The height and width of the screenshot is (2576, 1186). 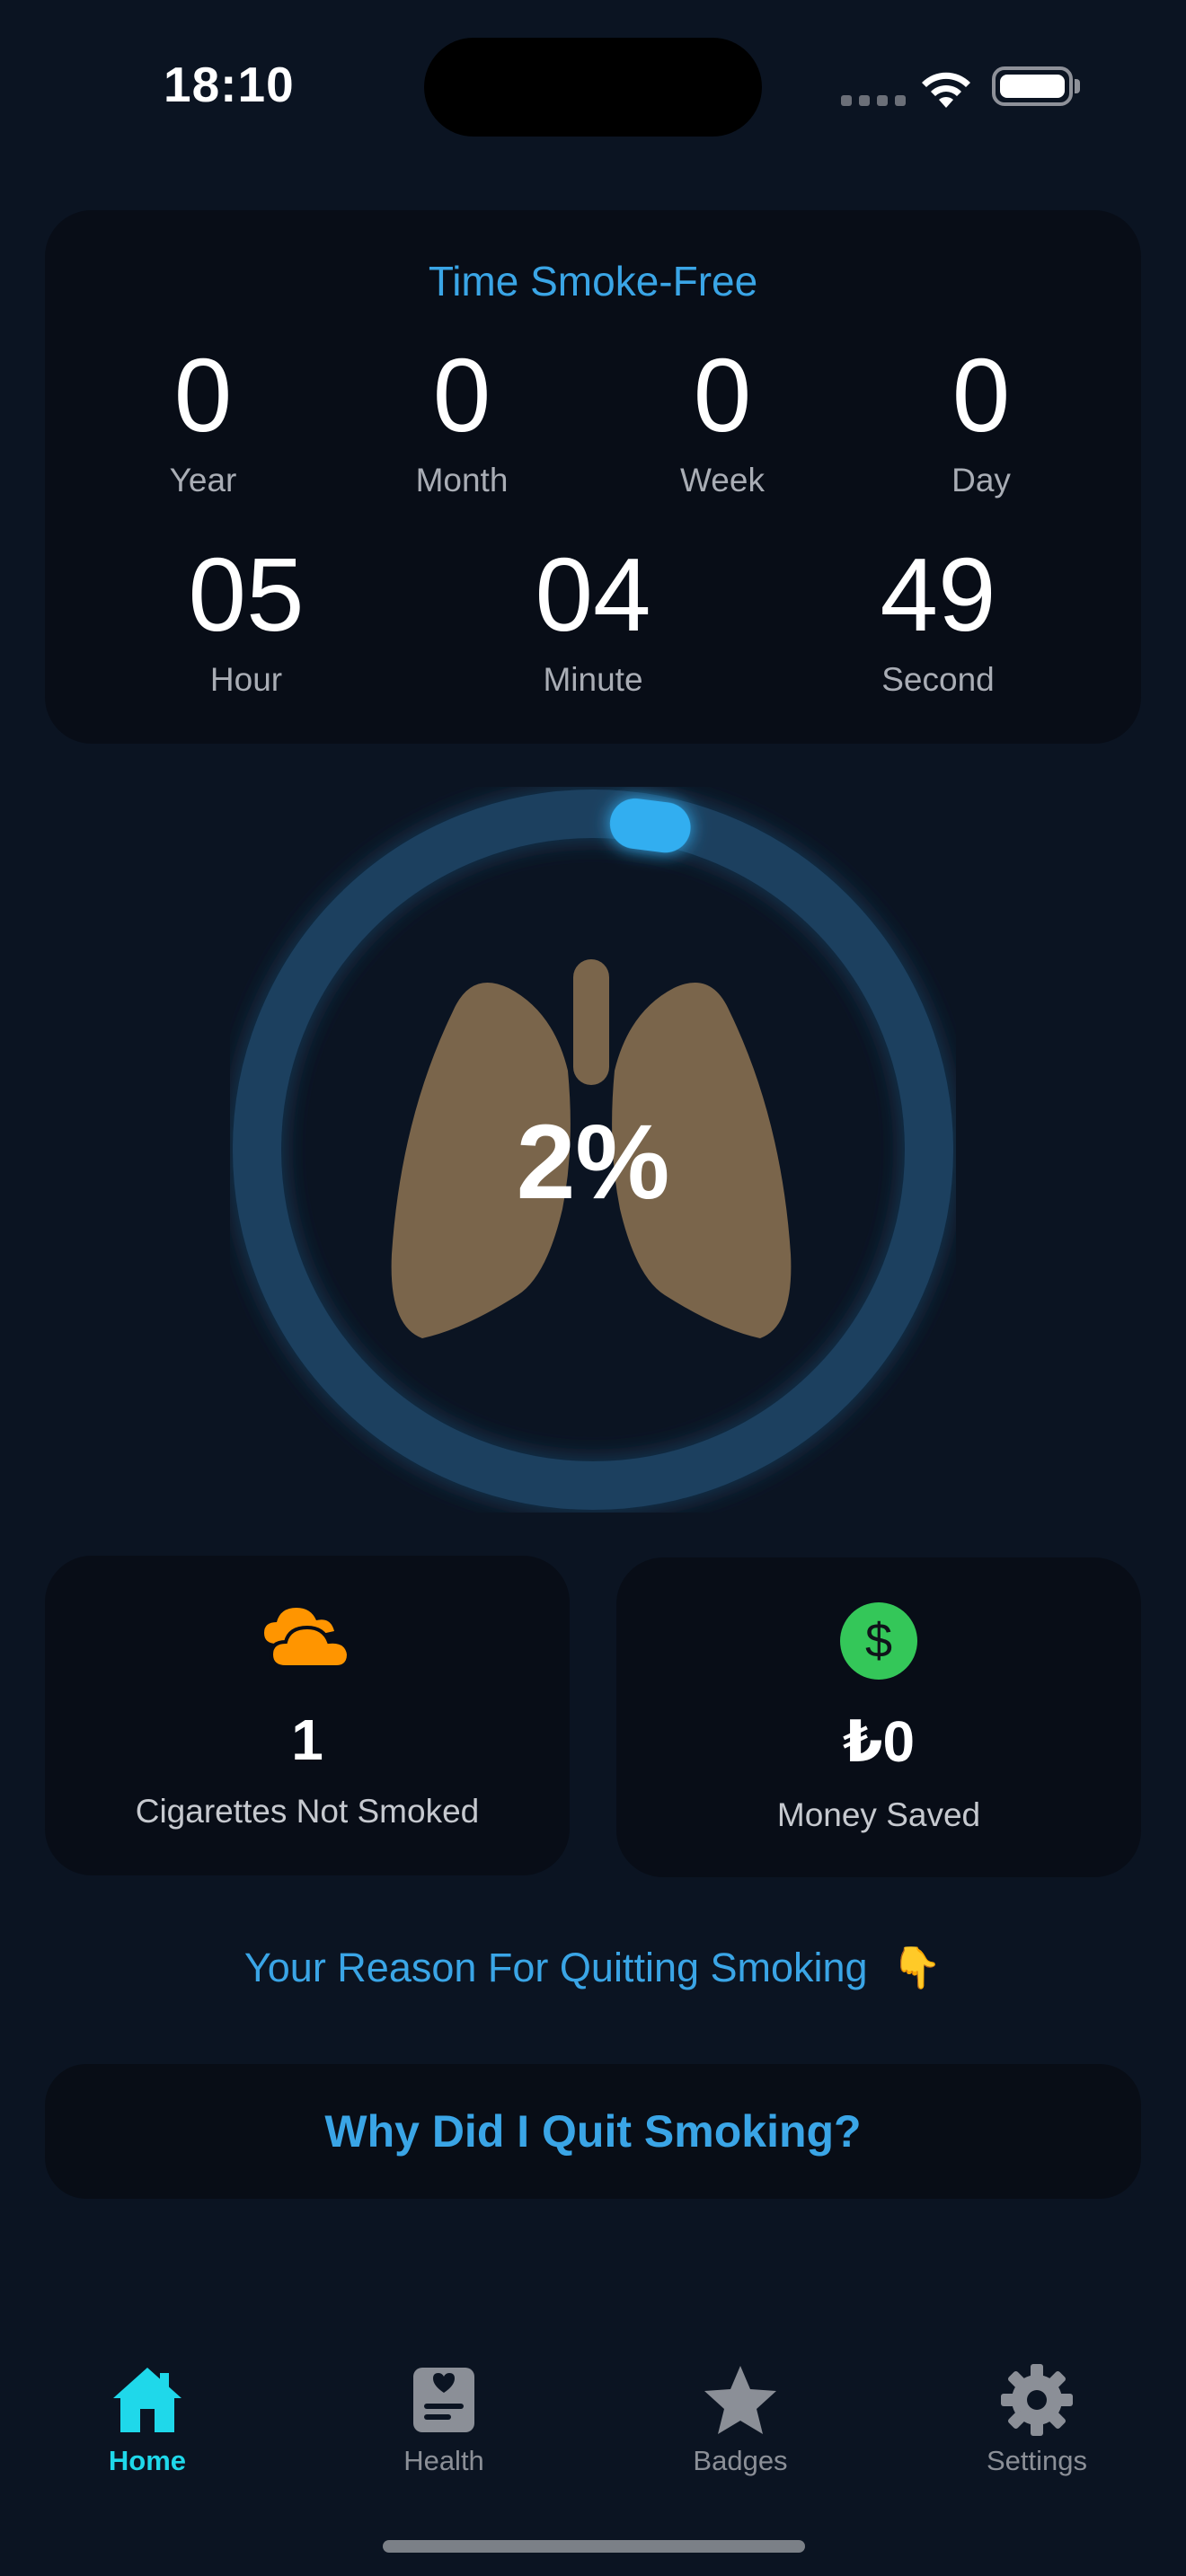 I want to click on month-label: Month, so click(x=462, y=480).